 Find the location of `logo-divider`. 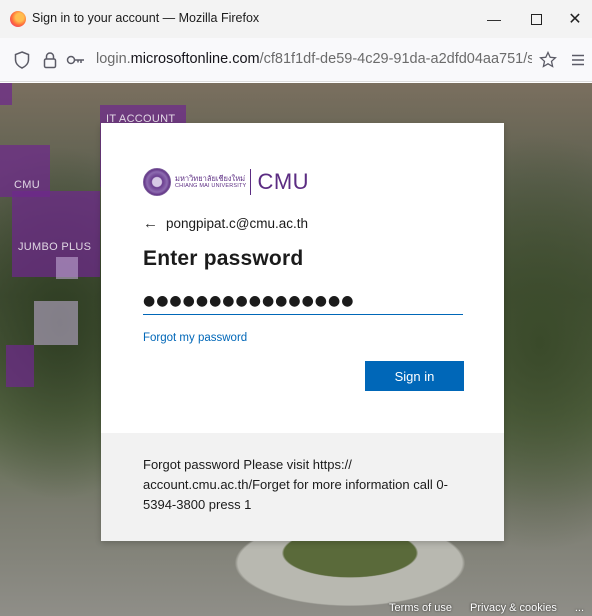

logo-divider is located at coordinates (251, 182).